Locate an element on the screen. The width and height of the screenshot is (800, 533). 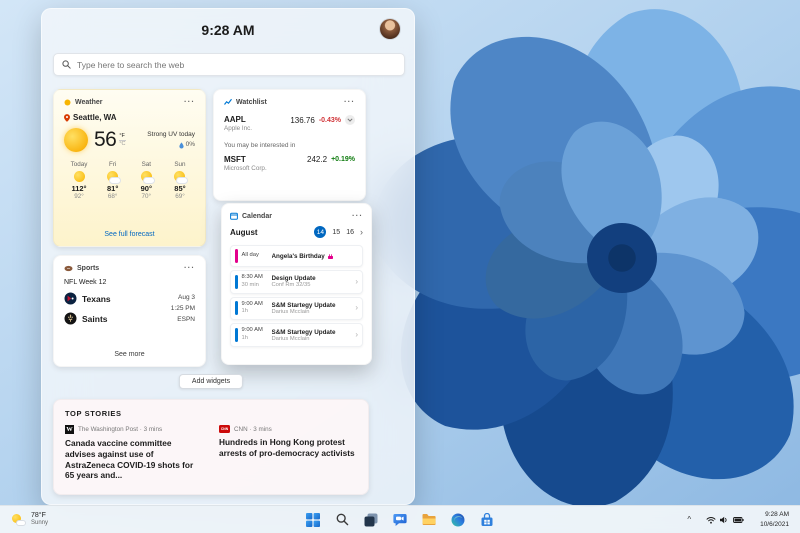
file-explorer-button is located at coordinates (429, 520).